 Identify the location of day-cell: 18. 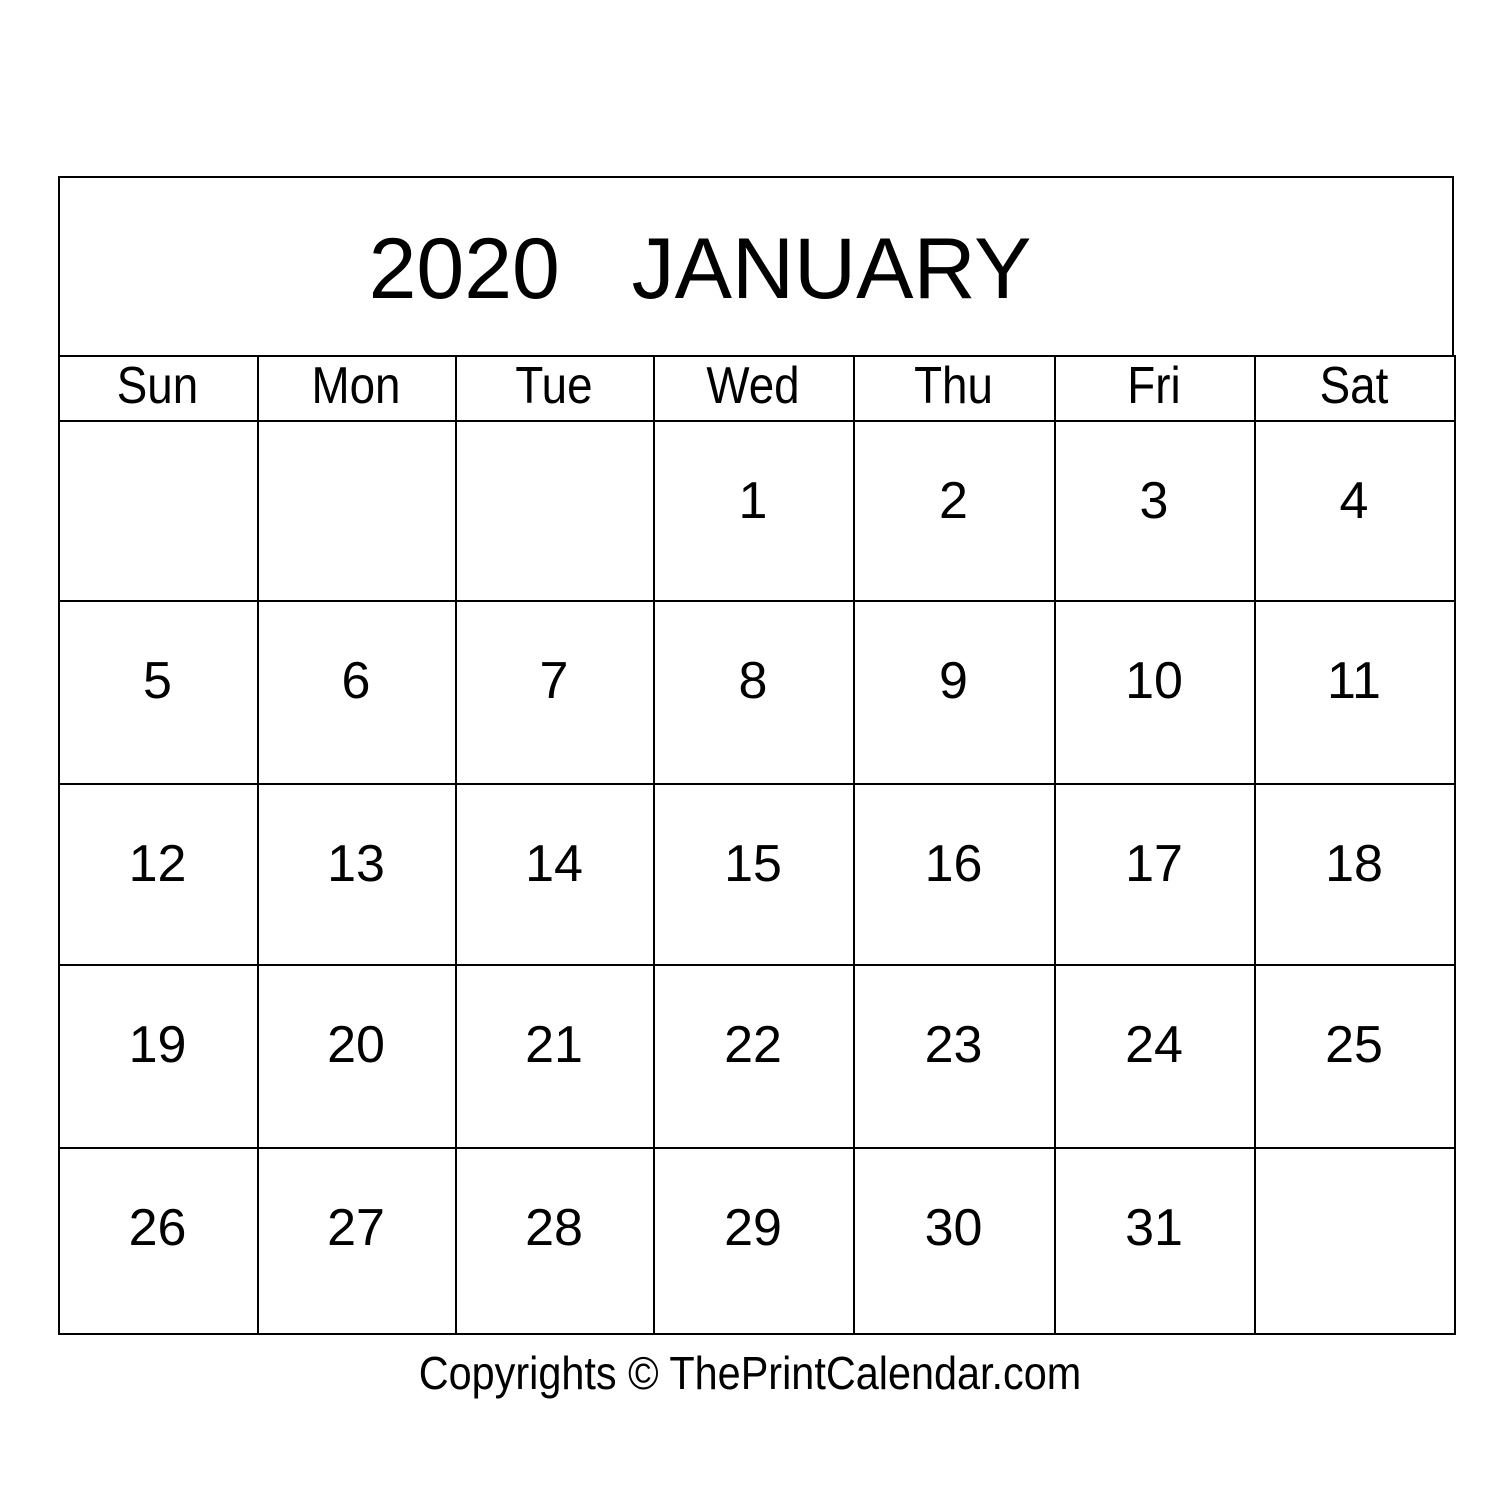
(1355, 874).